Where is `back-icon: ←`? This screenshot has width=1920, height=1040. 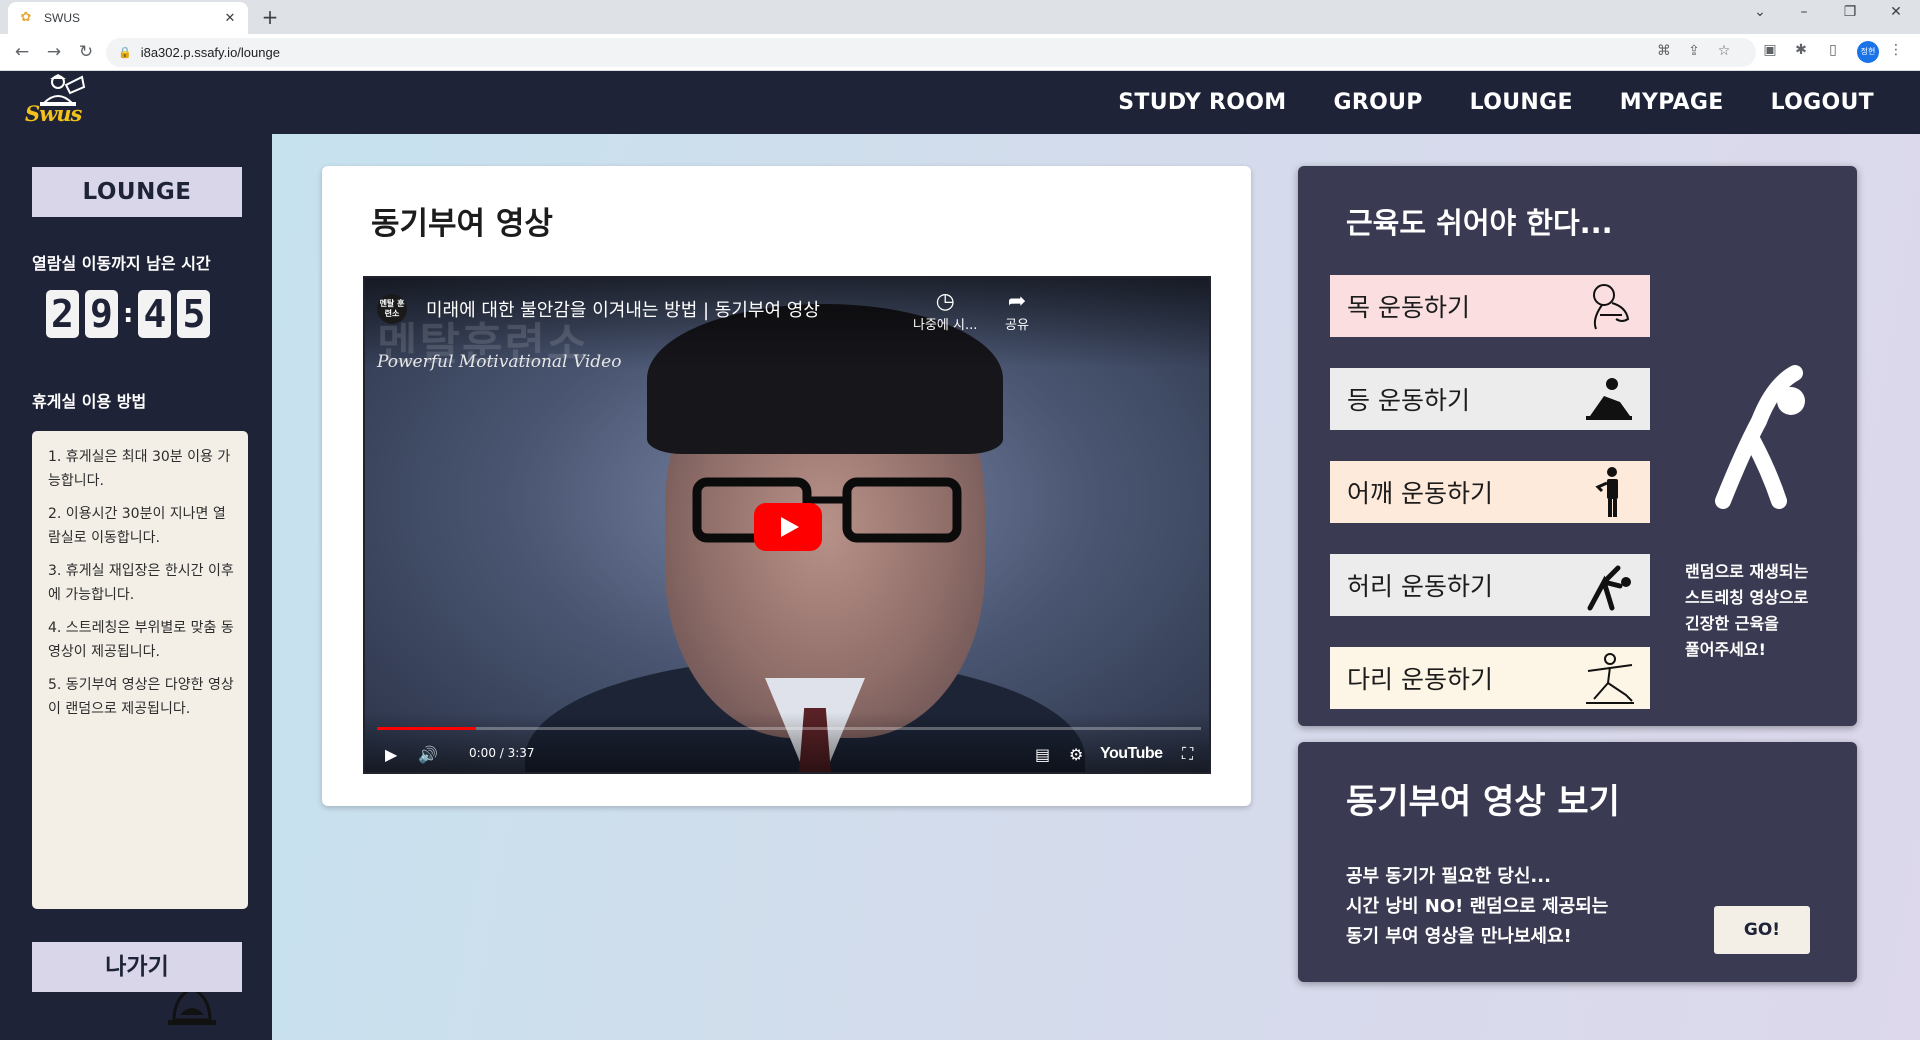 back-icon: ← is located at coordinates (22, 52).